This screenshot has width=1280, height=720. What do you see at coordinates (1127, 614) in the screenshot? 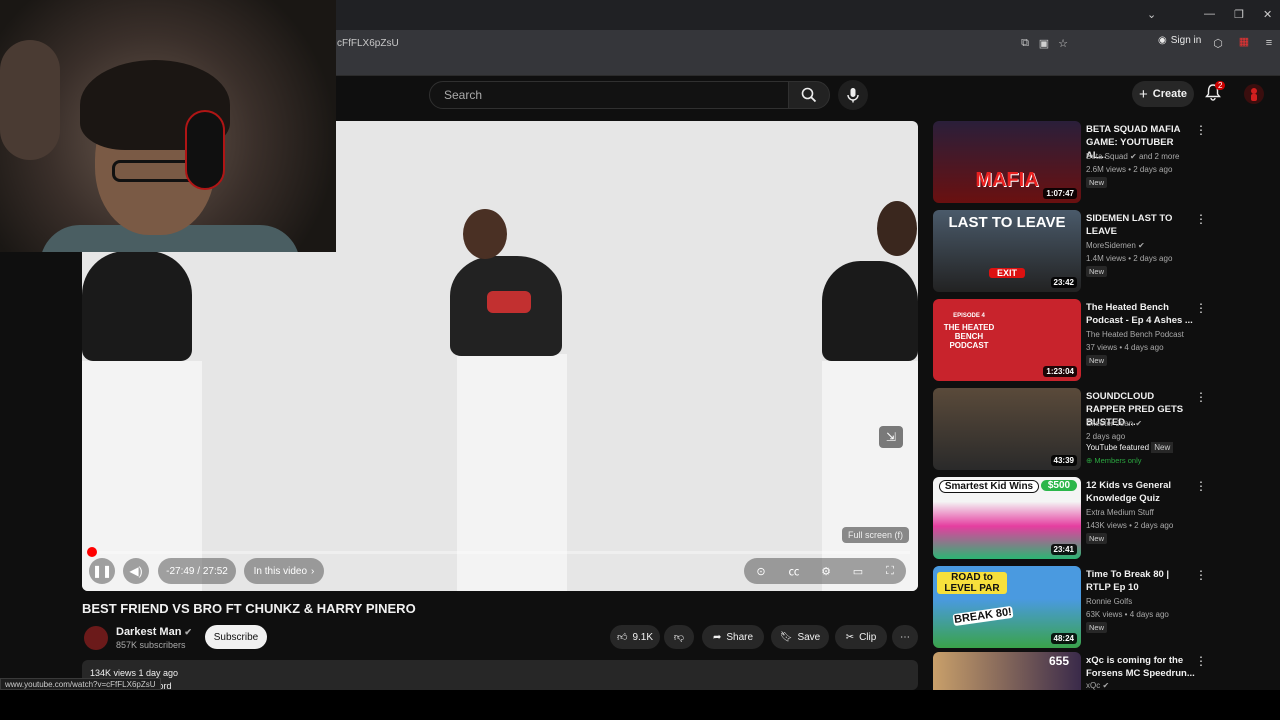
I see `rec-views: 63K views • 4 days ago` at bounding box center [1127, 614].